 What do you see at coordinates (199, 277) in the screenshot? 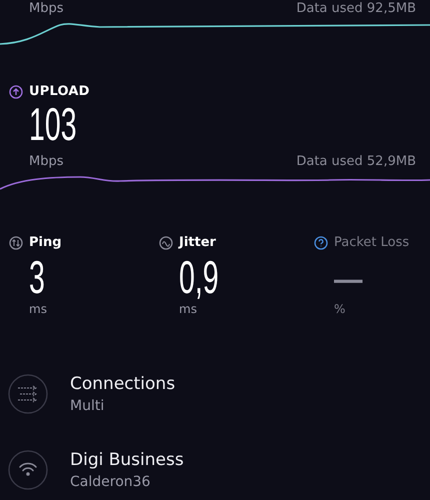
I see `metric-value: 0,9` at bounding box center [199, 277].